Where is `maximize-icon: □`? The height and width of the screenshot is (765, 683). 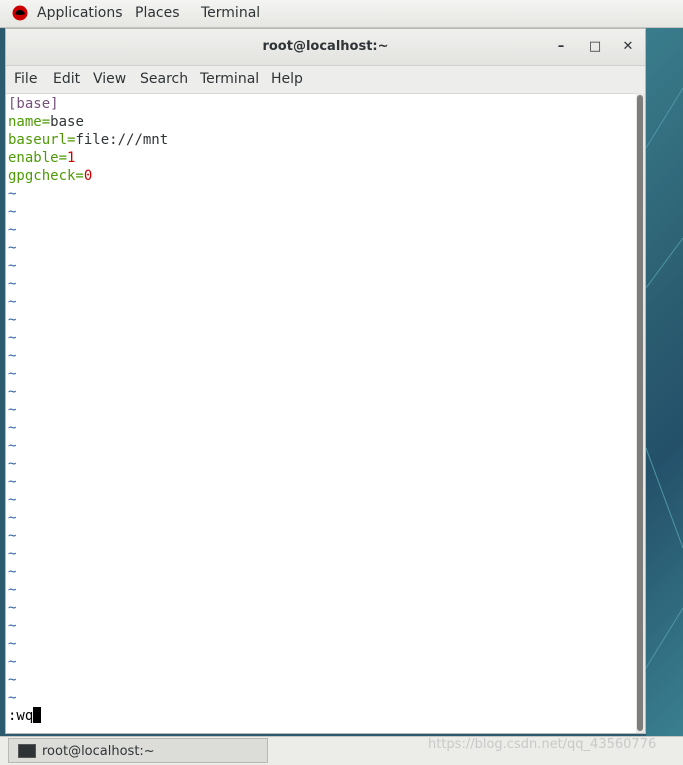 maximize-icon: □ is located at coordinates (595, 47).